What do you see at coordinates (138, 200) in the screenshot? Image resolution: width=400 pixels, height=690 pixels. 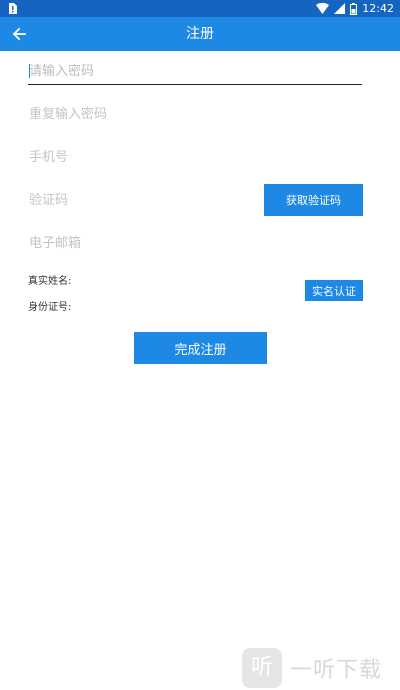 I see `verification-code-input` at bounding box center [138, 200].